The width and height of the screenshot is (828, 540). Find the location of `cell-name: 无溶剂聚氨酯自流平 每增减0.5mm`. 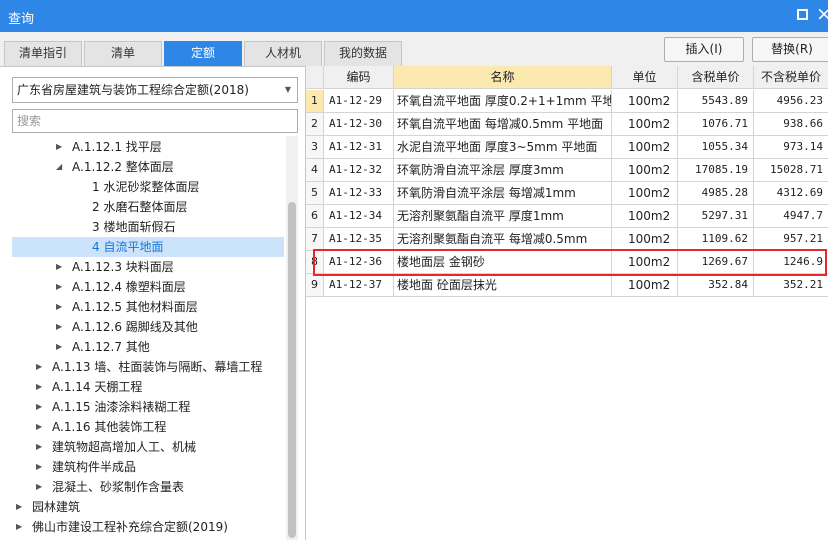

cell-name: 无溶剂聚氨酯自流平 每增减0.5mm is located at coordinates (503, 239).